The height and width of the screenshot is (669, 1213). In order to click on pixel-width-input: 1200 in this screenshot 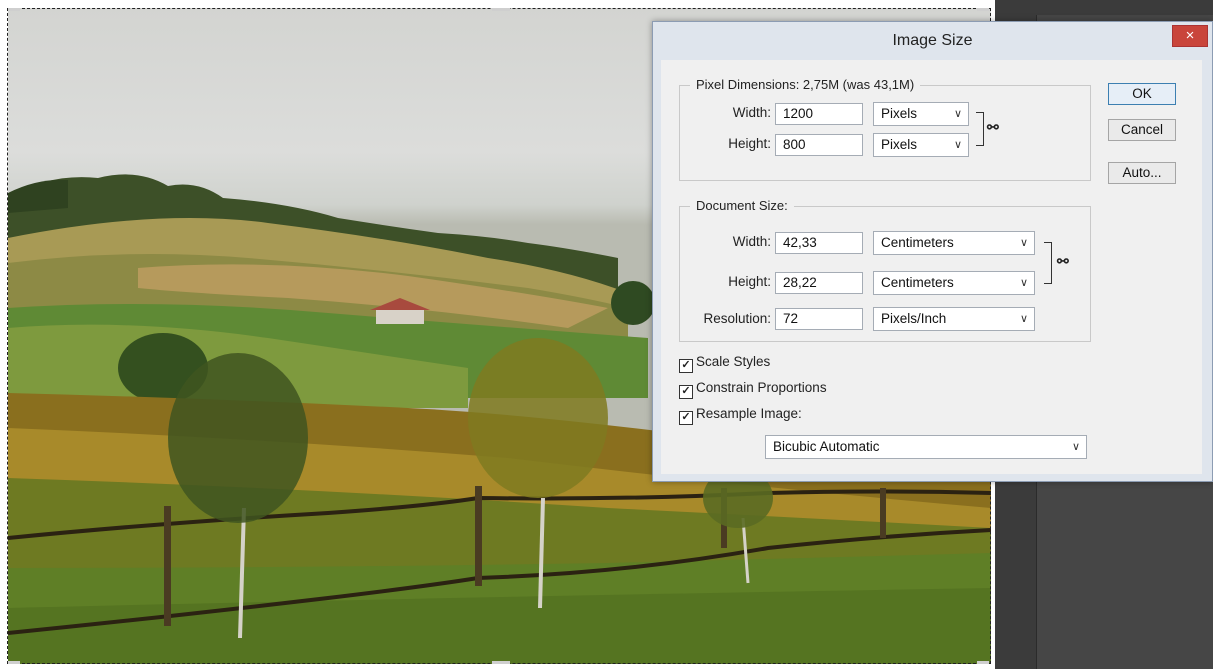, I will do `click(819, 114)`.